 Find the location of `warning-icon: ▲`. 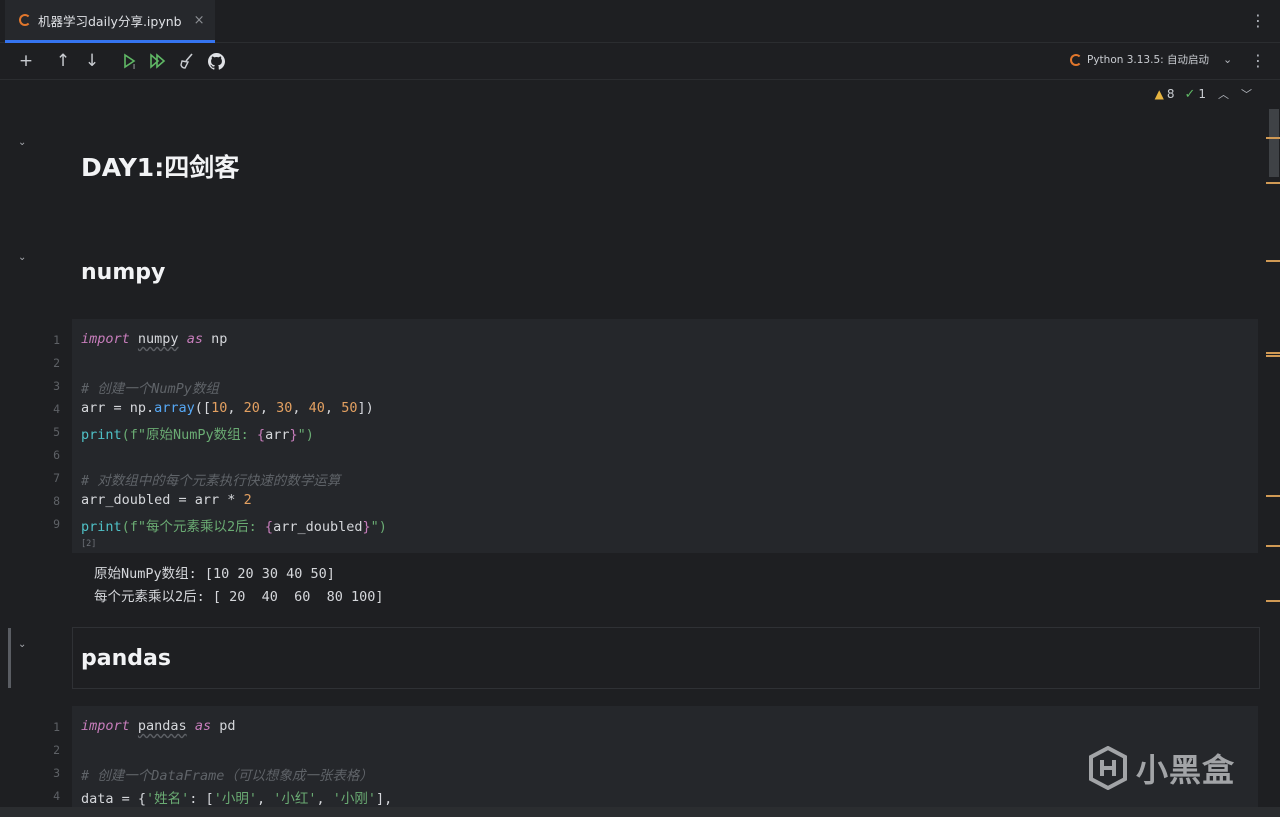

warning-icon: ▲ is located at coordinates (1159, 94).